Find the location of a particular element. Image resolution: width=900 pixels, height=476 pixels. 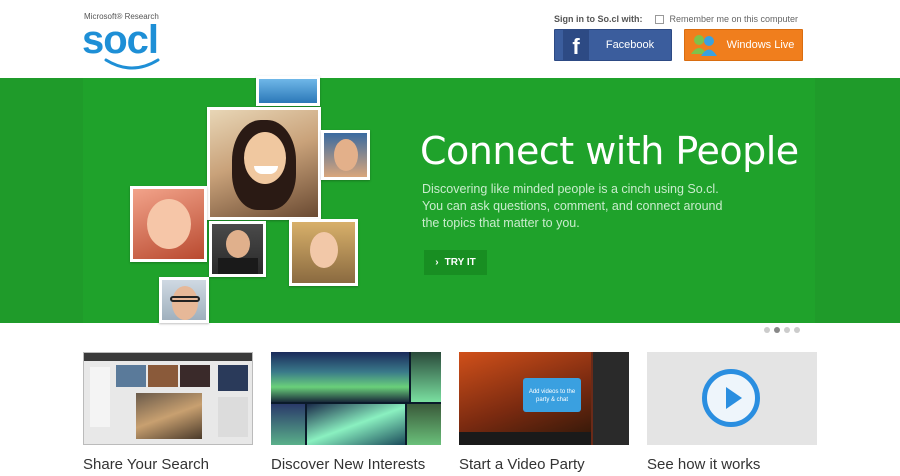

smile-icon is located at coordinates (132, 64).